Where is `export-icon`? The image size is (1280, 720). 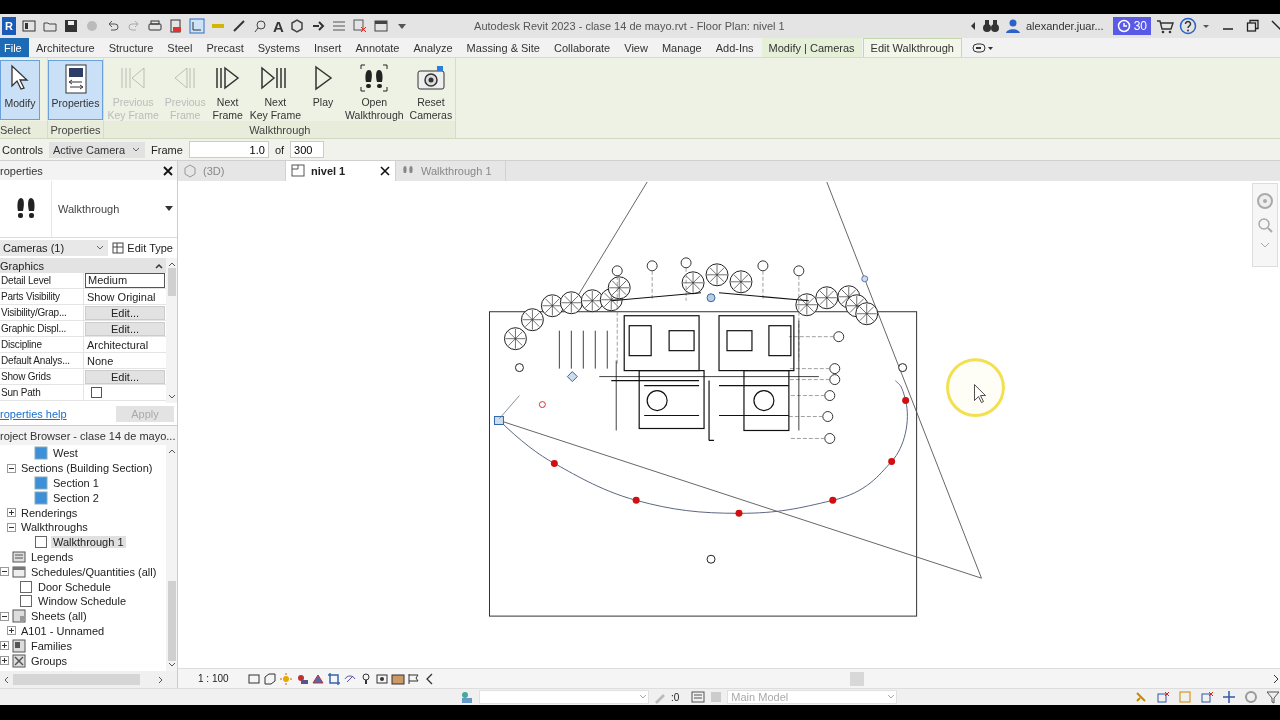
export-icon is located at coordinates (176, 26).